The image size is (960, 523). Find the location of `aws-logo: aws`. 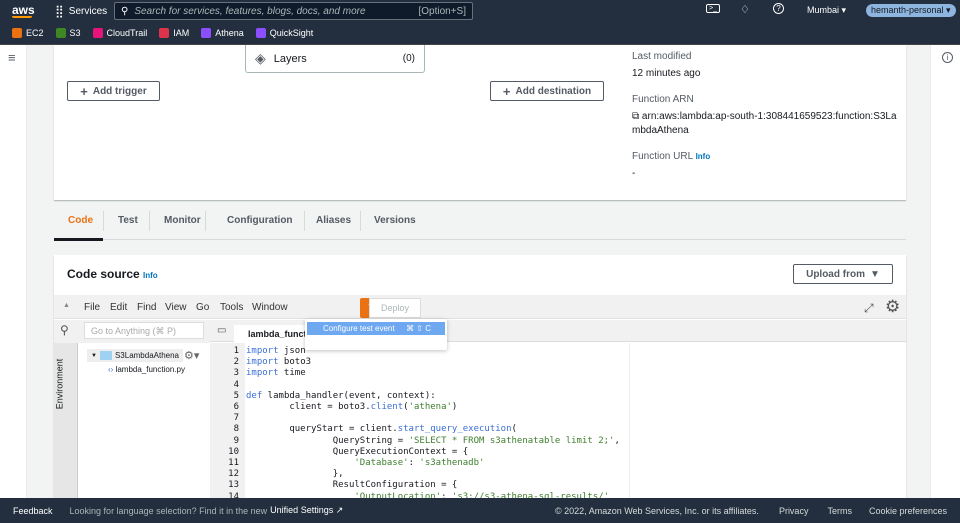

aws-logo: aws is located at coordinates (23, 10).